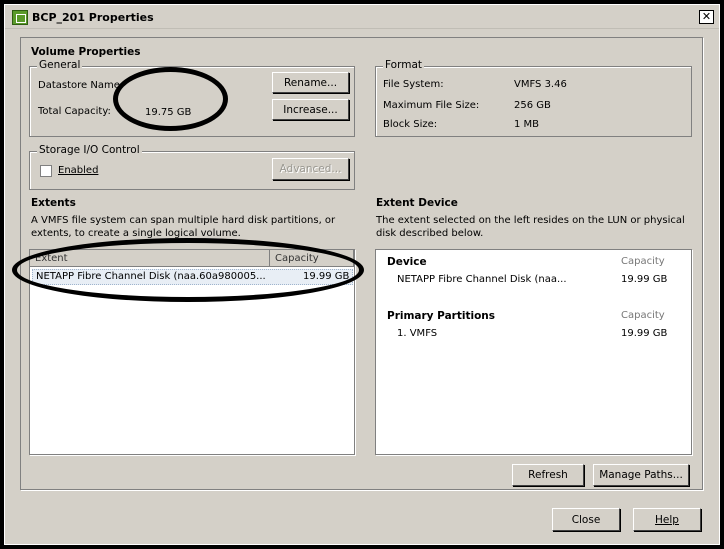  Describe the element at coordinates (431, 105) in the screenshot. I see `max-file-size-label: Maximum File Size:` at that location.